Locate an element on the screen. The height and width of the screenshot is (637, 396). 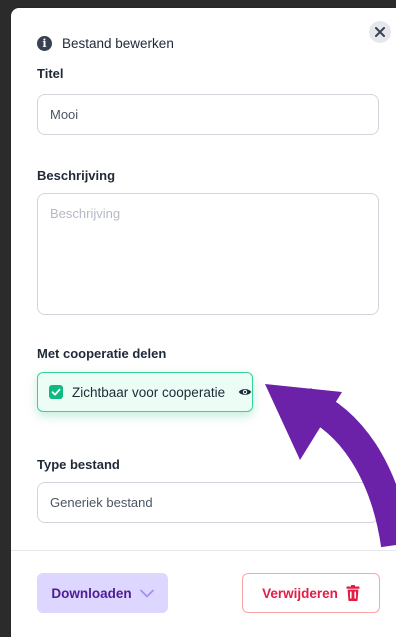
checkbox-checked-icon is located at coordinates (56, 392).